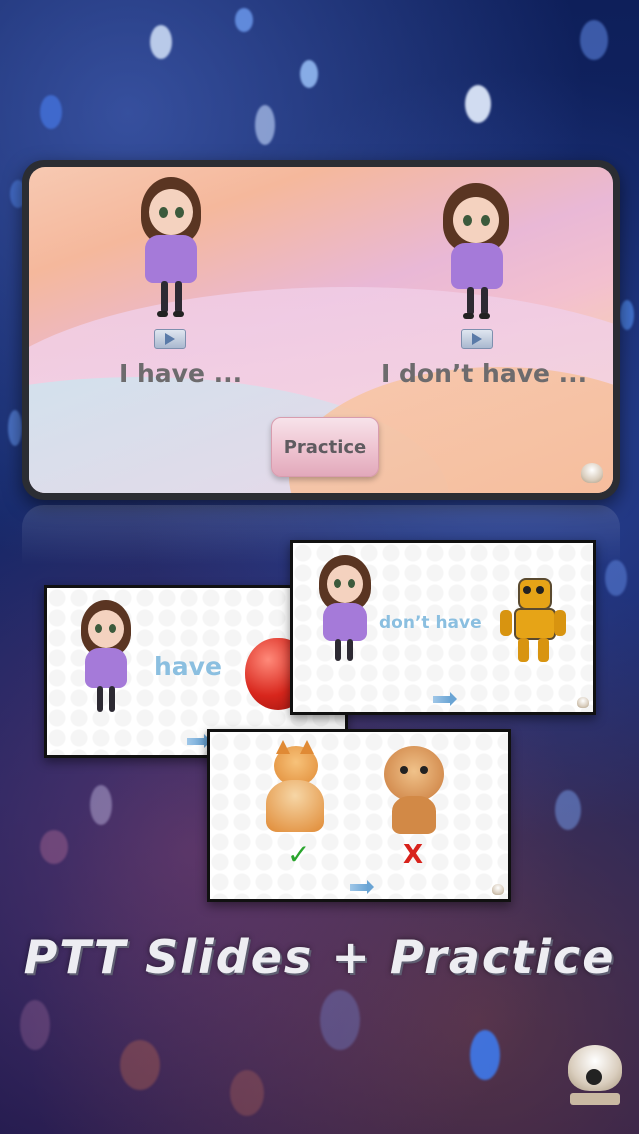 This screenshot has height=1134, width=639. What do you see at coordinates (188, 666) in the screenshot?
I see `word-have: have` at bounding box center [188, 666].